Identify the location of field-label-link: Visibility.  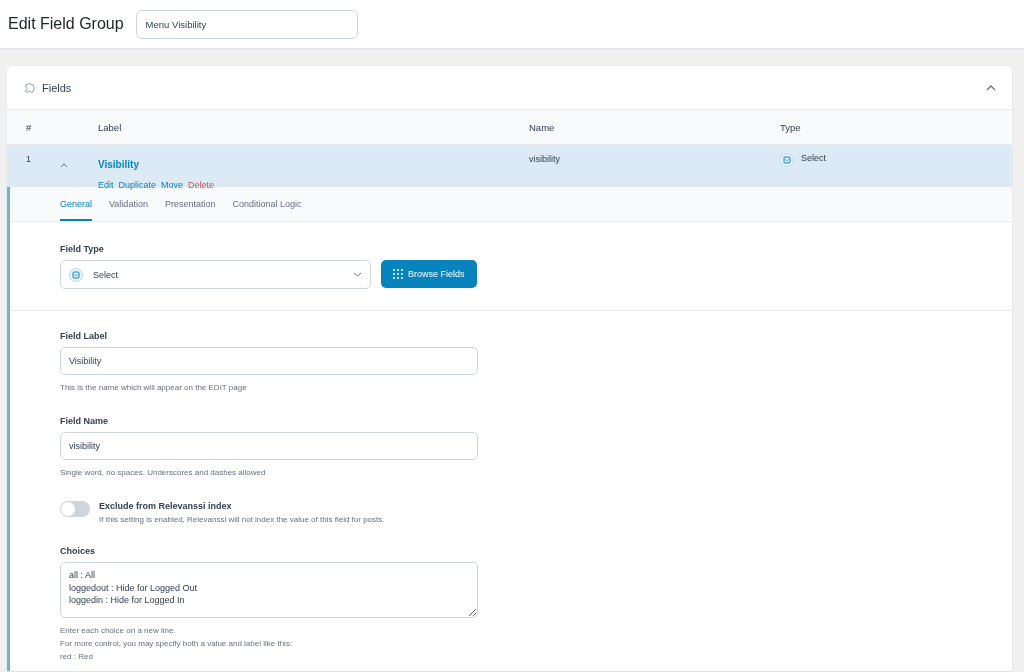
(118, 164).